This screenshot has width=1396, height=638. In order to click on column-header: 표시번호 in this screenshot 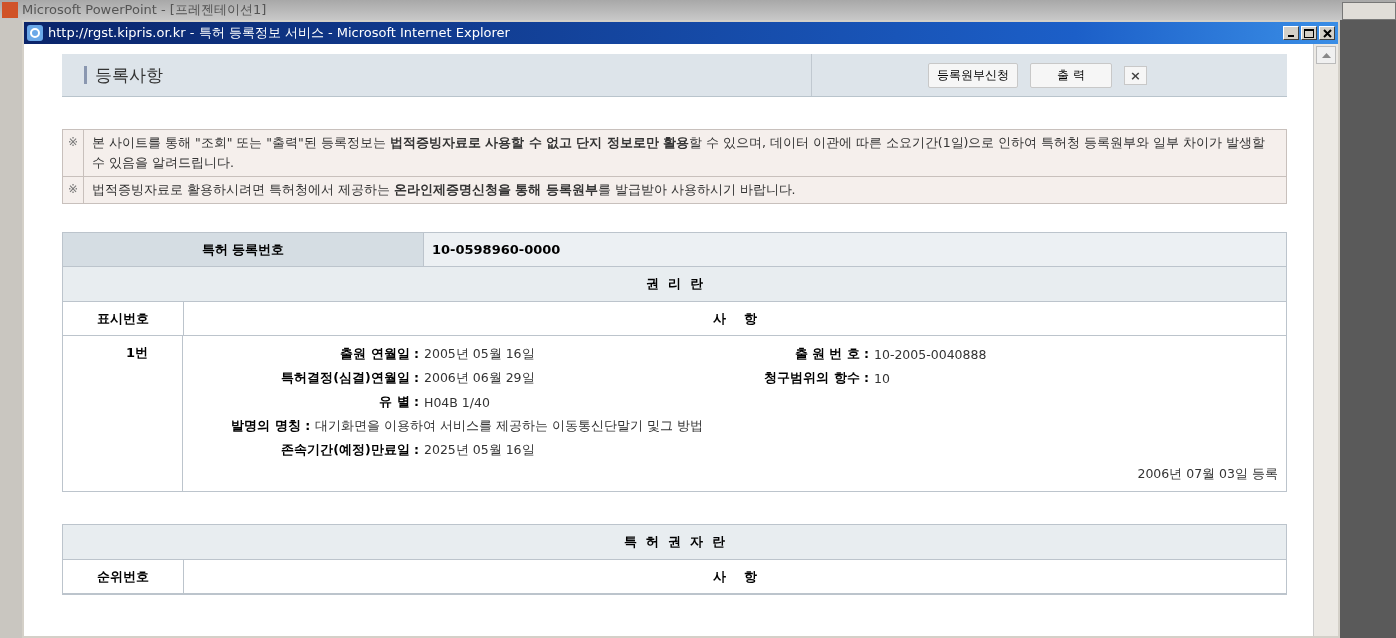, I will do `click(123, 318)`.